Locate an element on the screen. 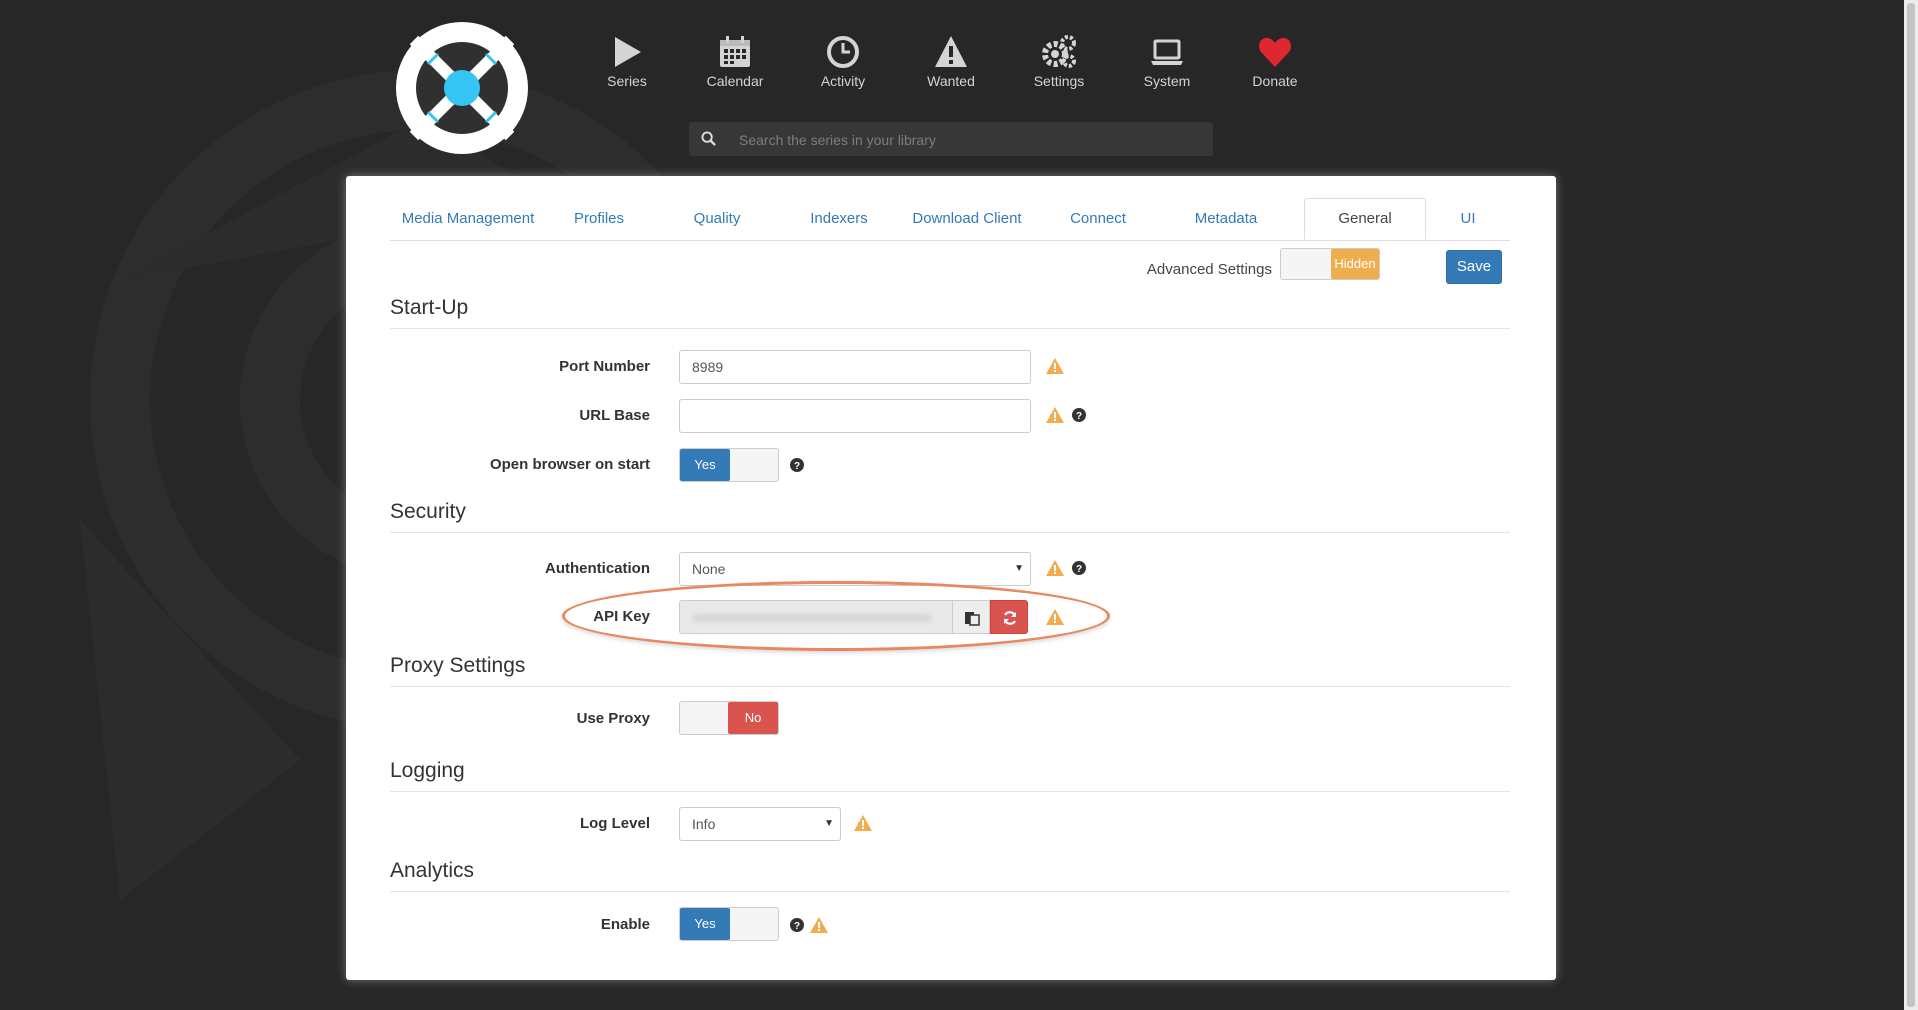 The height and width of the screenshot is (1010, 1918). laptop-icon is located at coordinates (1167, 52).